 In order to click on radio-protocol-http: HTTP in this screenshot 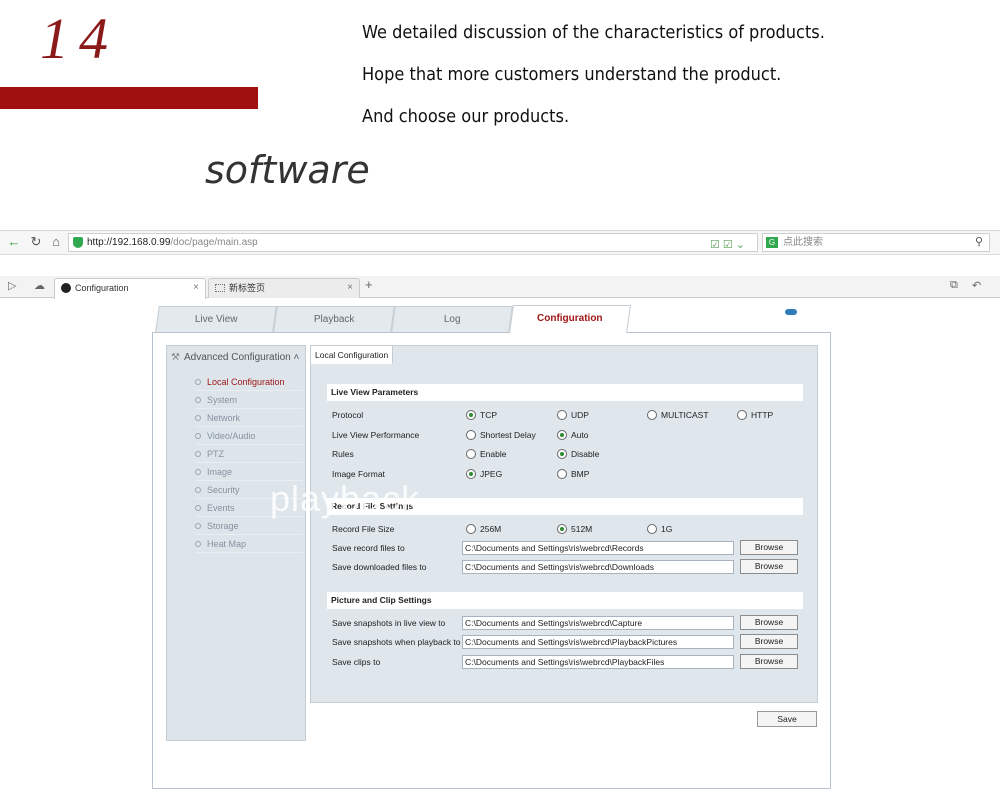, I will do `click(755, 415)`.